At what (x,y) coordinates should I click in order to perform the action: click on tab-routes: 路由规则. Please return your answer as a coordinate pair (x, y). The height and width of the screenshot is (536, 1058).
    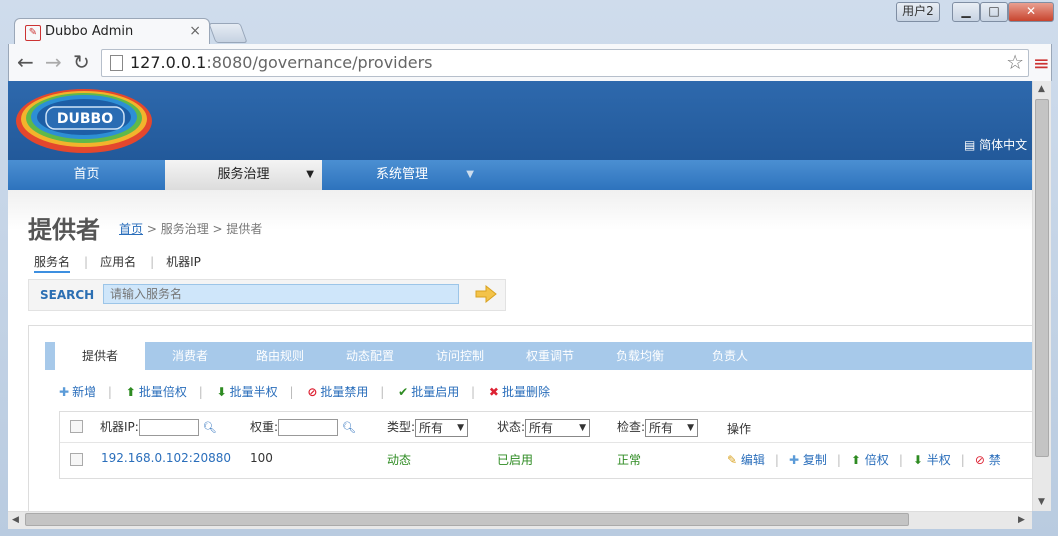
    Looking at the image, I should click on (280, 356).